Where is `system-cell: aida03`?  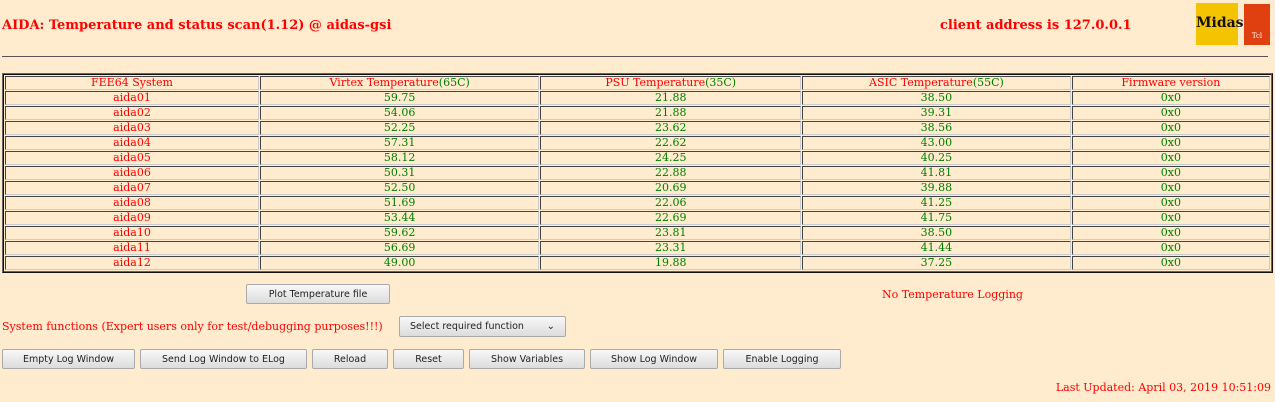
system-cell: aida03 is located at coordinates (132, 128).